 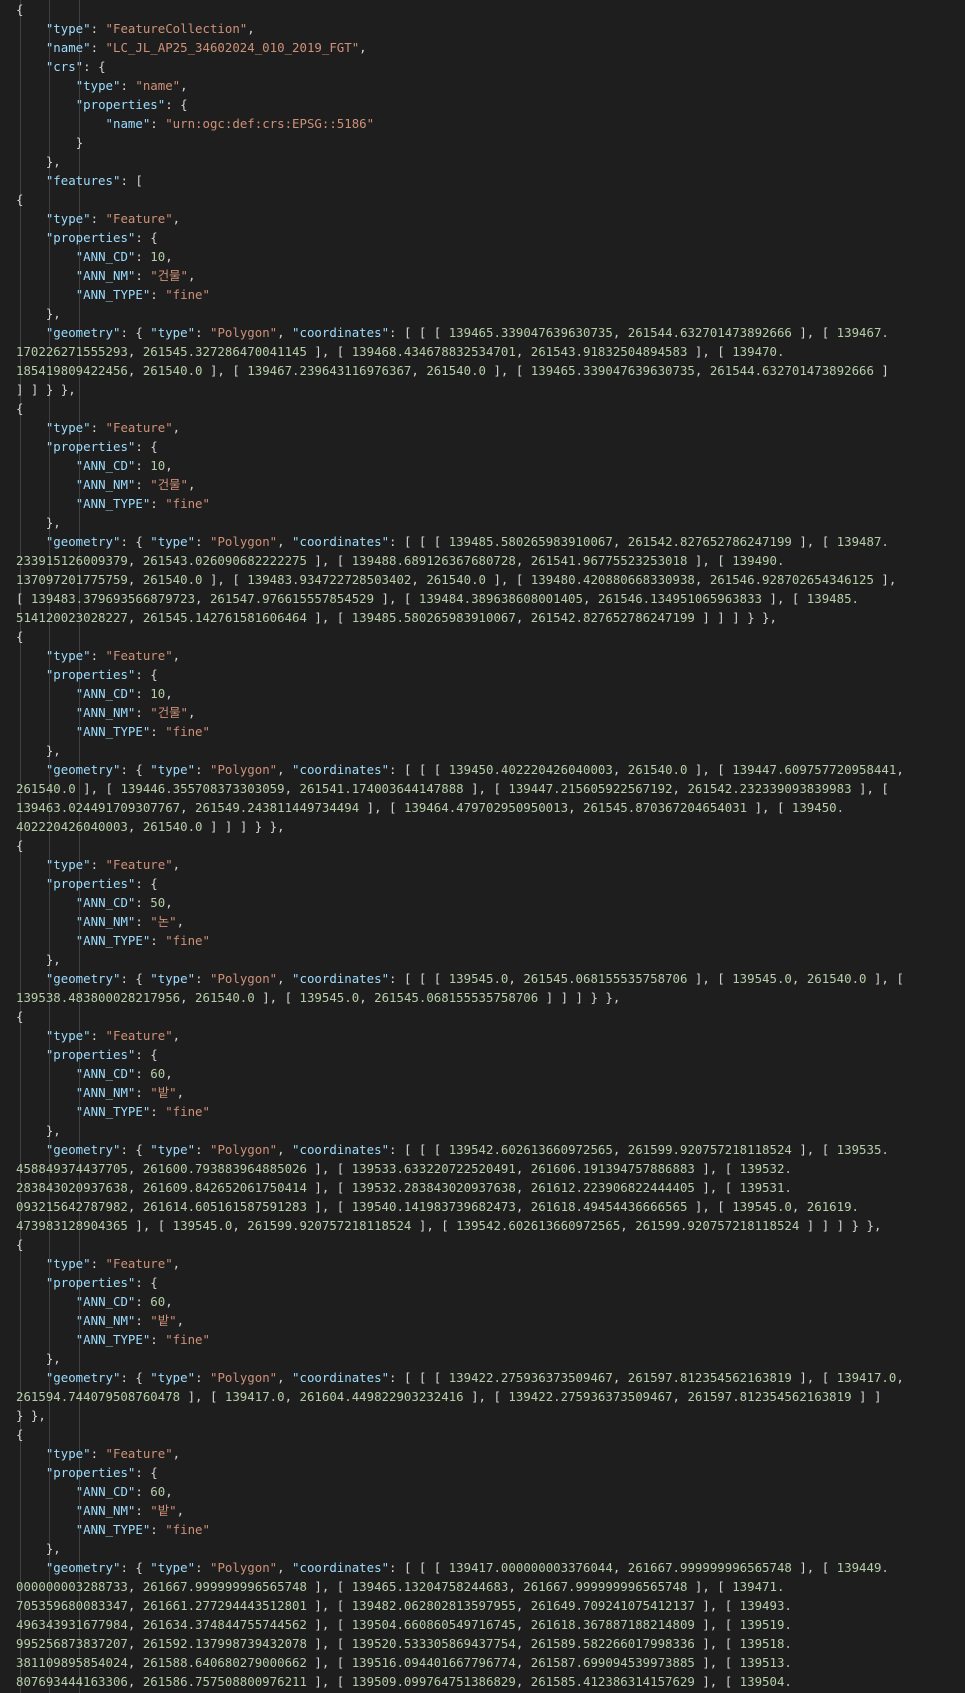 What do you see at coordinates (482, 389) in the screenshot?
I see `code-line: ] ] } },` at bounding box center [482, 389].